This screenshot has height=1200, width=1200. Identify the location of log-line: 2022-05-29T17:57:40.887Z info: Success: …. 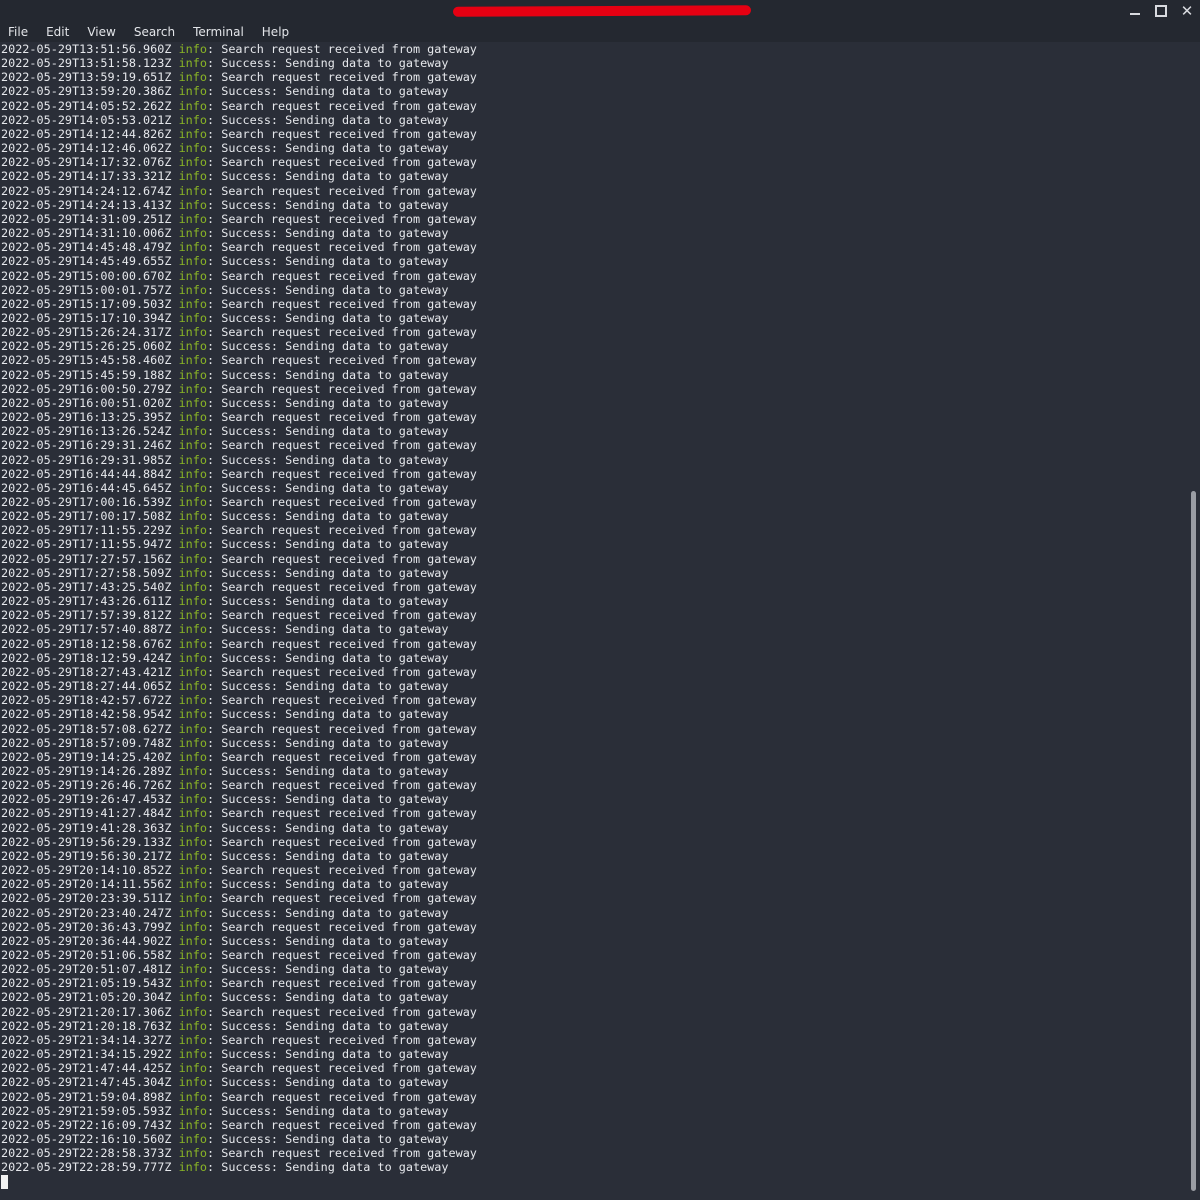
(225, 629).